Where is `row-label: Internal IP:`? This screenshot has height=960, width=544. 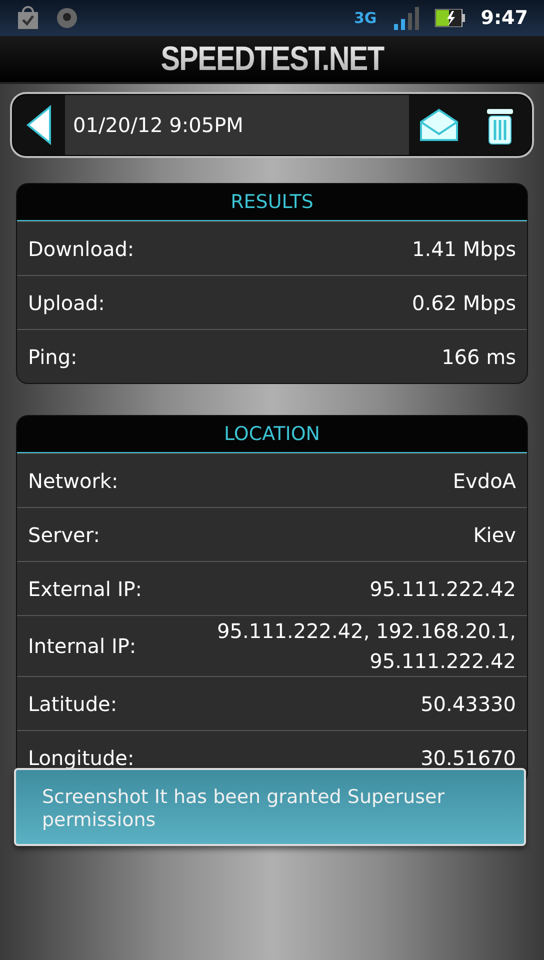 row-label: Internal IP: is located at coordinates (82, 646).